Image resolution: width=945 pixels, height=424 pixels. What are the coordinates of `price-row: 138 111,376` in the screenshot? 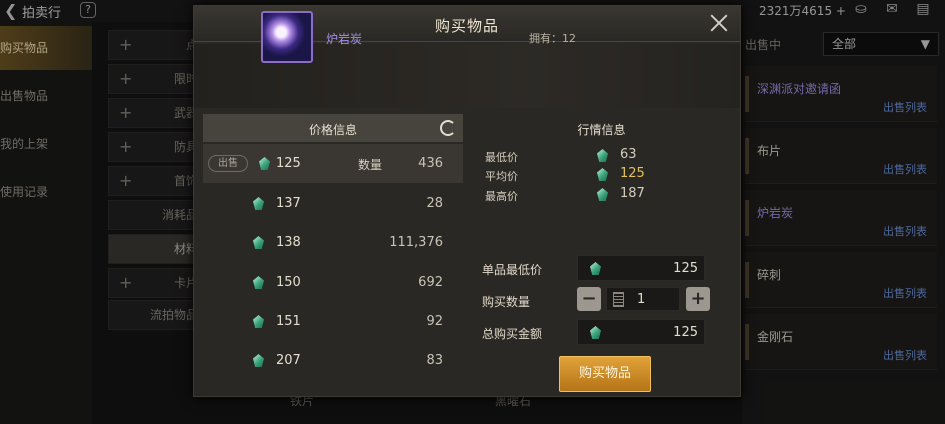 It's located at (333, 242).